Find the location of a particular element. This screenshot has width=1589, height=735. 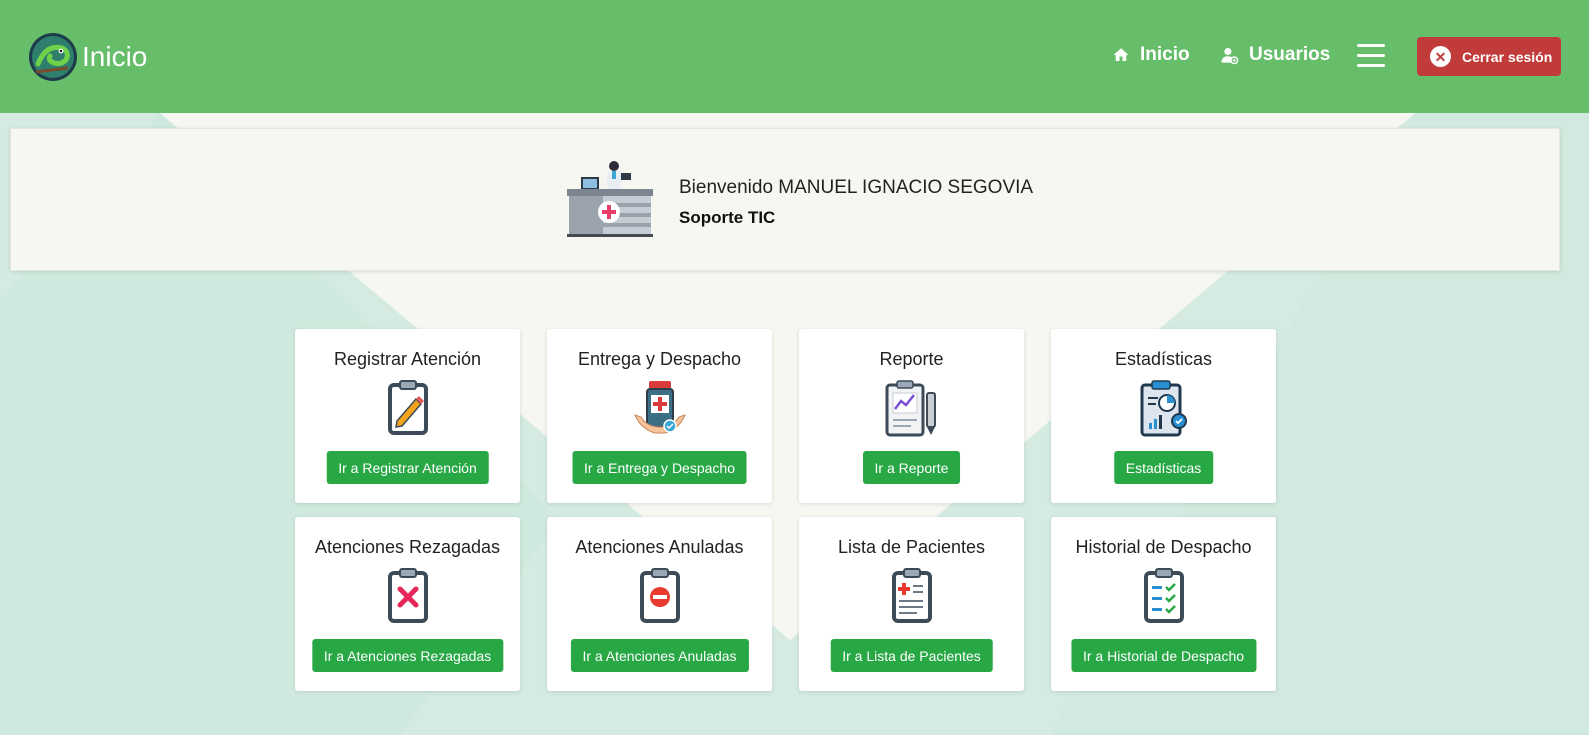

card-title: Registrar Atención is located at coordinates (407, 359).